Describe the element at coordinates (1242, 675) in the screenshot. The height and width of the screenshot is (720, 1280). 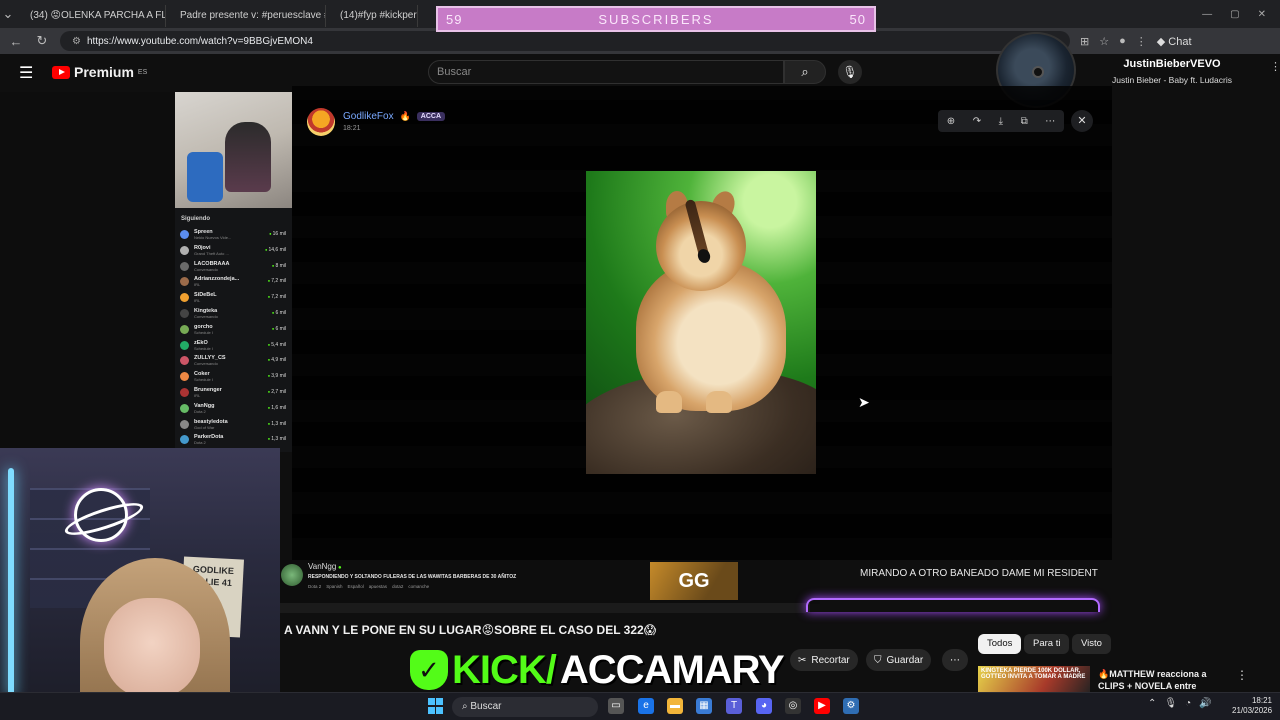
I see `recommendation-more-icon: ⋮` at that location.